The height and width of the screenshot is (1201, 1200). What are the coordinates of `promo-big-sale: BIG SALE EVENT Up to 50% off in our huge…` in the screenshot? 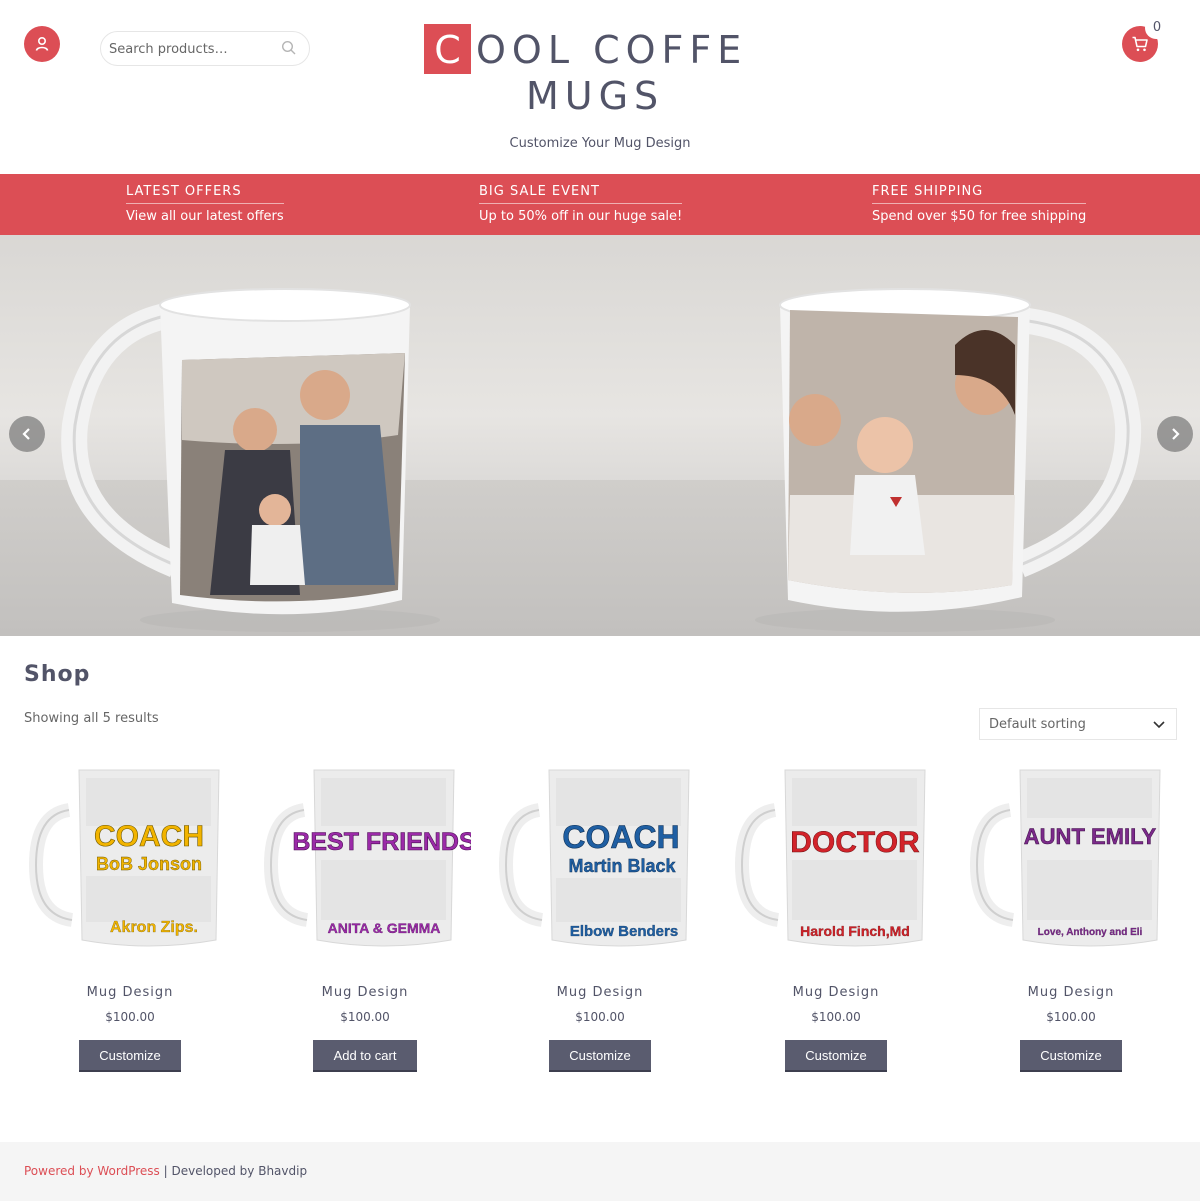 It's located at (581, 204).